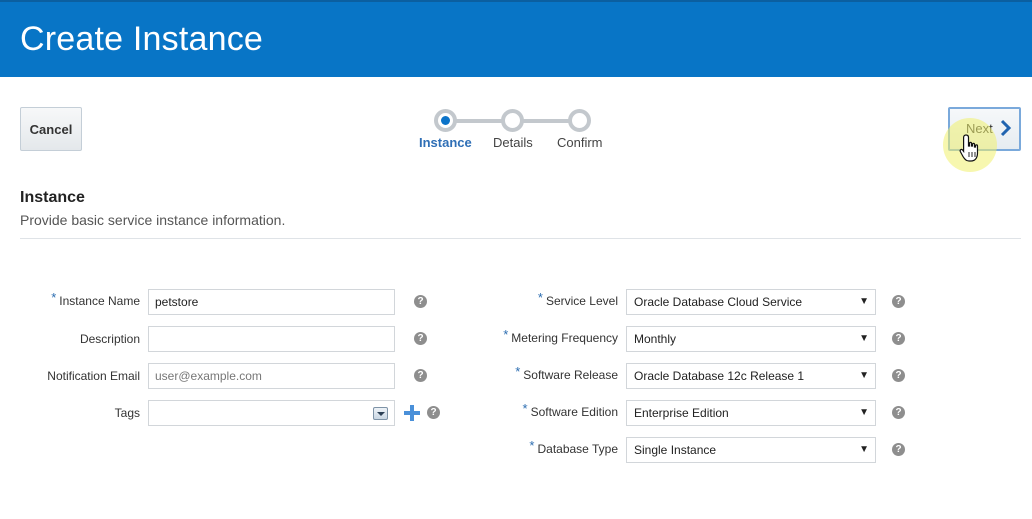 This screenshot has width=1032, height=519. I want to click on metering-frequency-value: Monthly, so click(655, 339).